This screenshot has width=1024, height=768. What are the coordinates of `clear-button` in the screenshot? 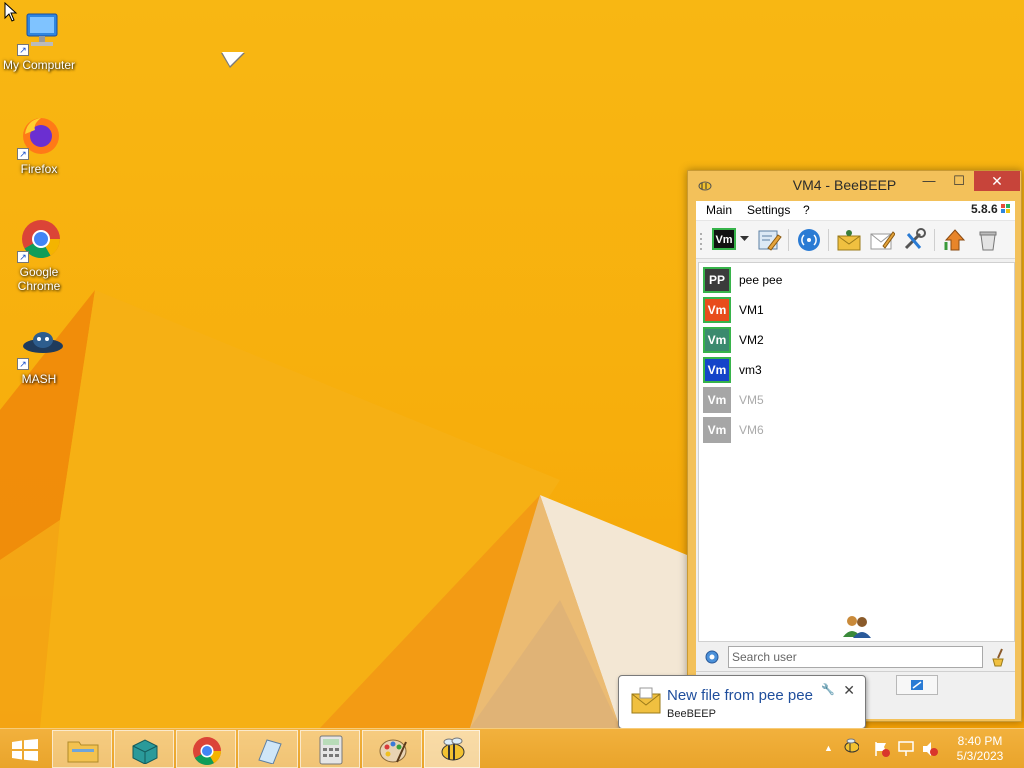 It's located at (988, 240).